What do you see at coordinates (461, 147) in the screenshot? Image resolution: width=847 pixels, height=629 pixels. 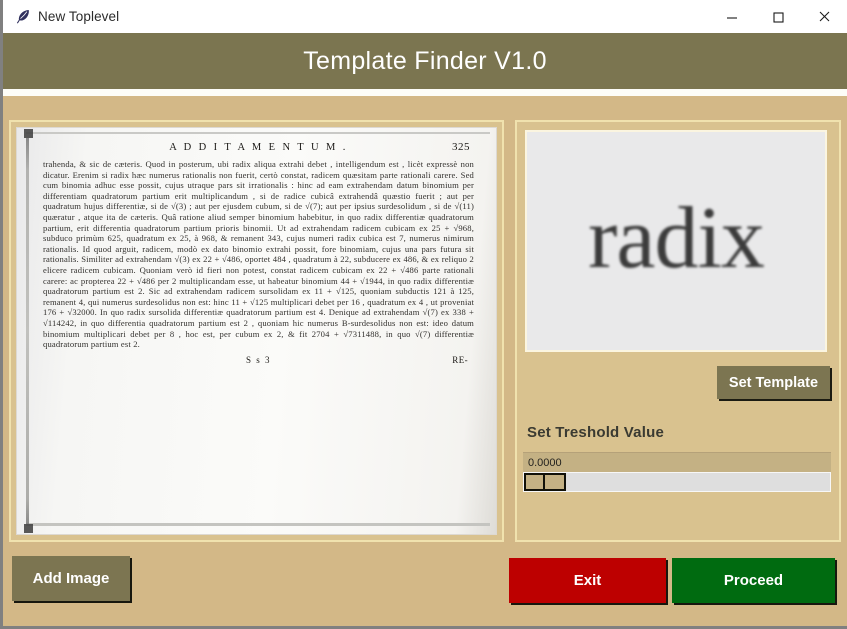 I see `folio-number: 325` at bounding box center [461, 147].